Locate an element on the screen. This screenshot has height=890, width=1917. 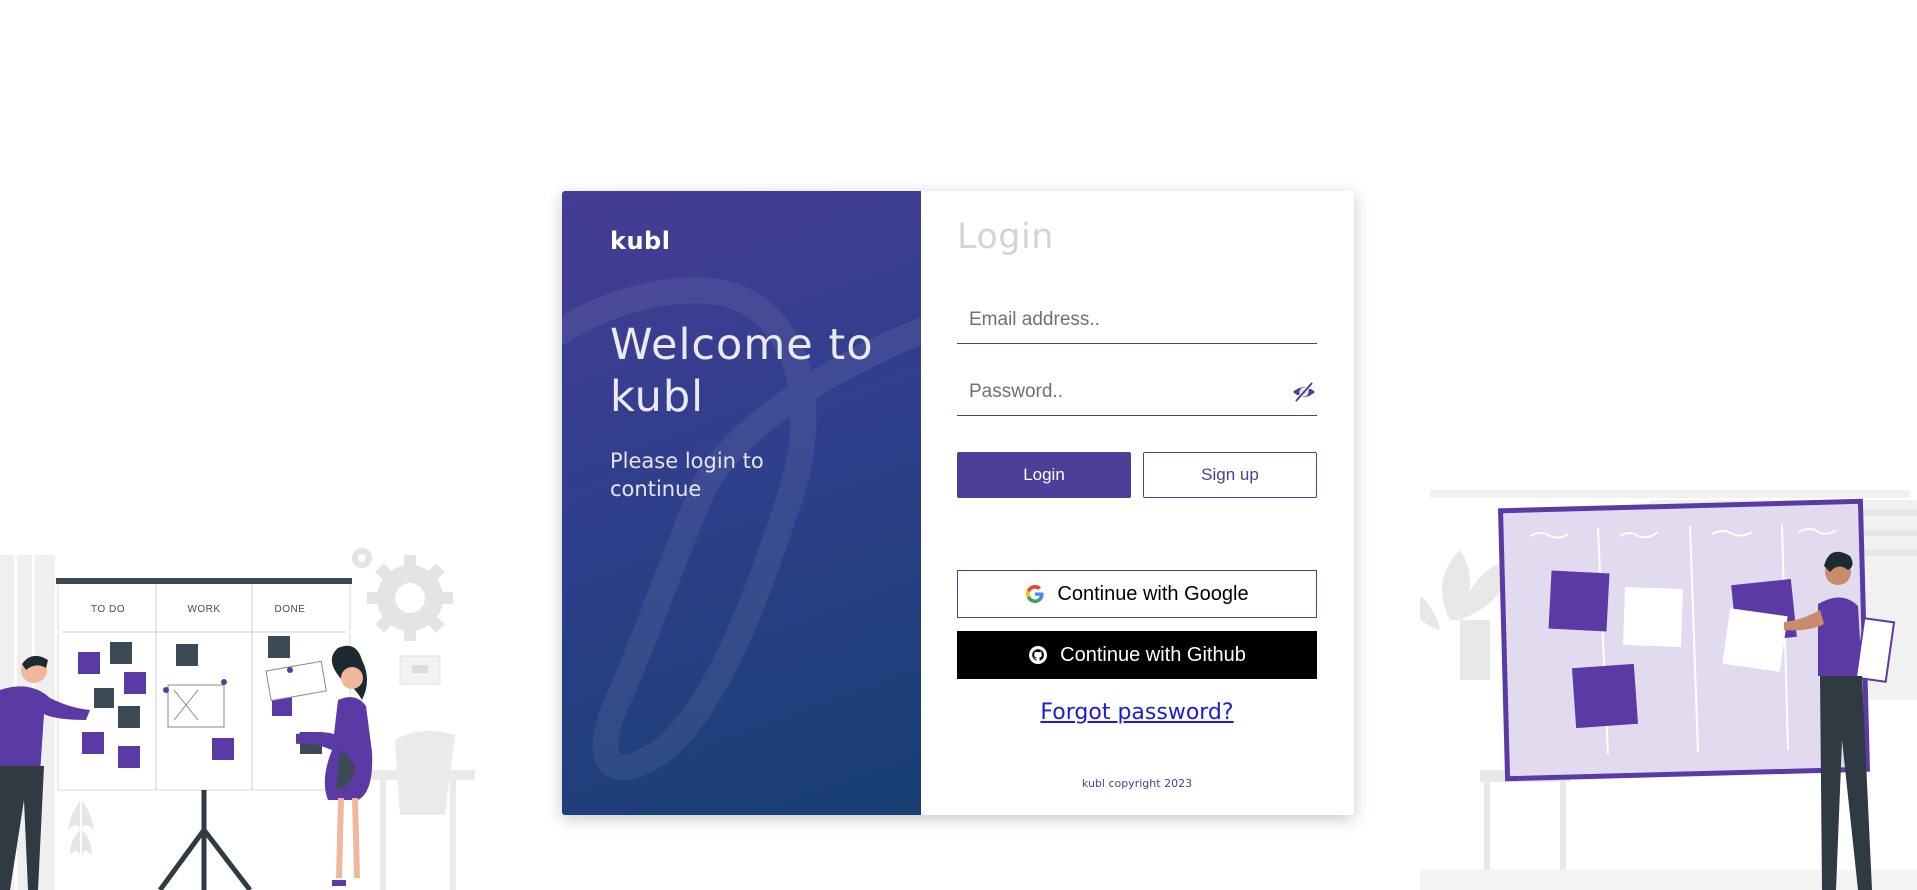
forgot-password-link: Forgot password? is located at coordinates (1137, 712).